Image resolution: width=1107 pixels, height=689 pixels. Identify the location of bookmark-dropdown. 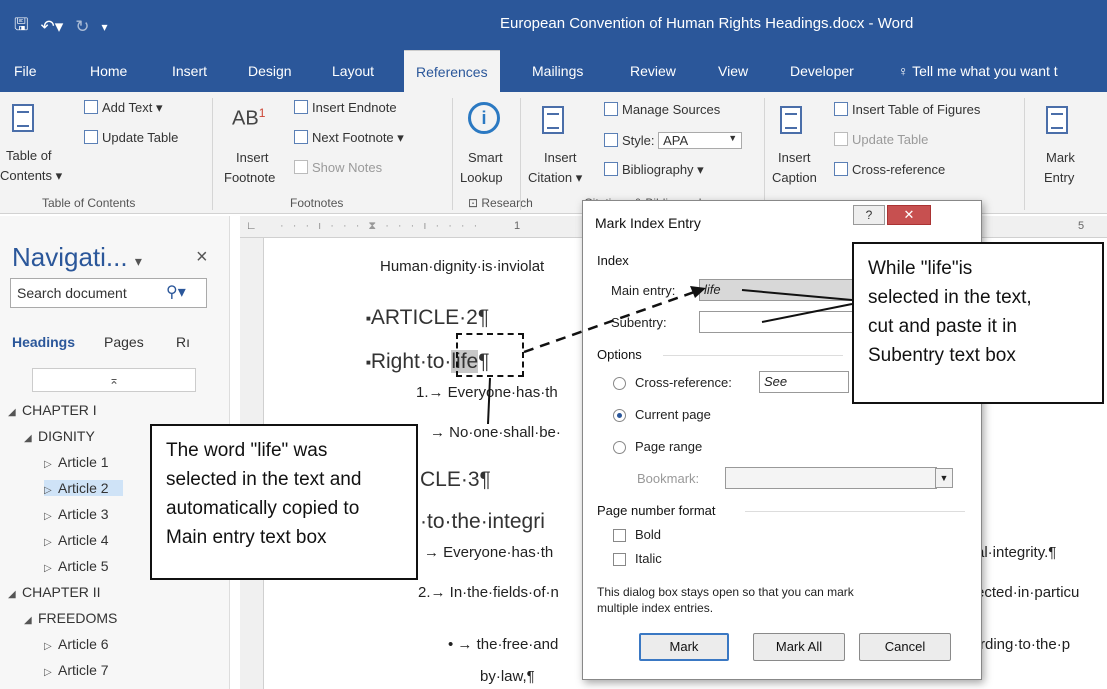
(831, 478).